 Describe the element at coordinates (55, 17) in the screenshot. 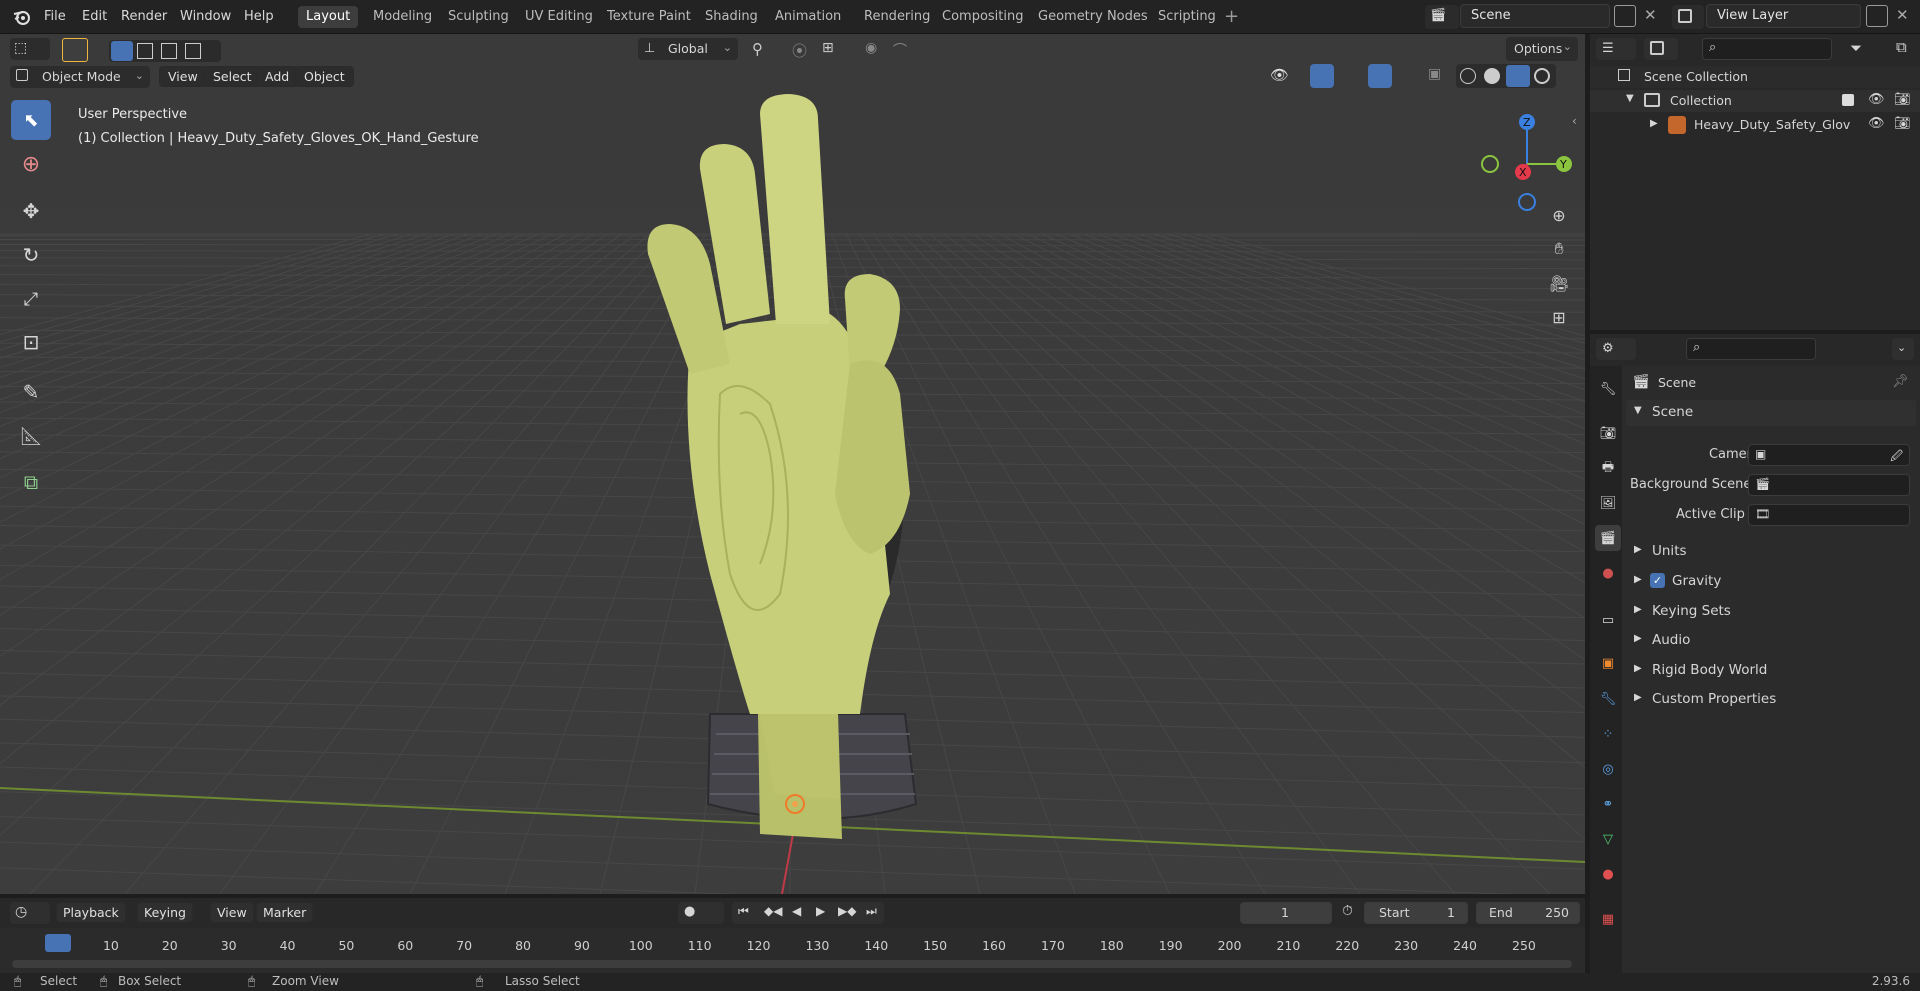

I see `menu-file: File` at that location.